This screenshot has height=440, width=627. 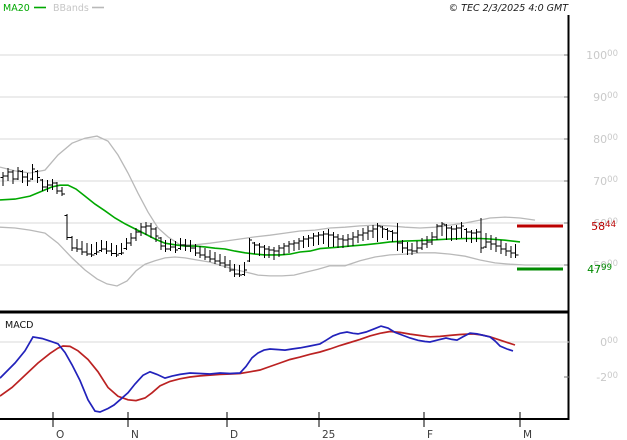 I want to click on ma20-line-layer, so click(x=260, y=220).